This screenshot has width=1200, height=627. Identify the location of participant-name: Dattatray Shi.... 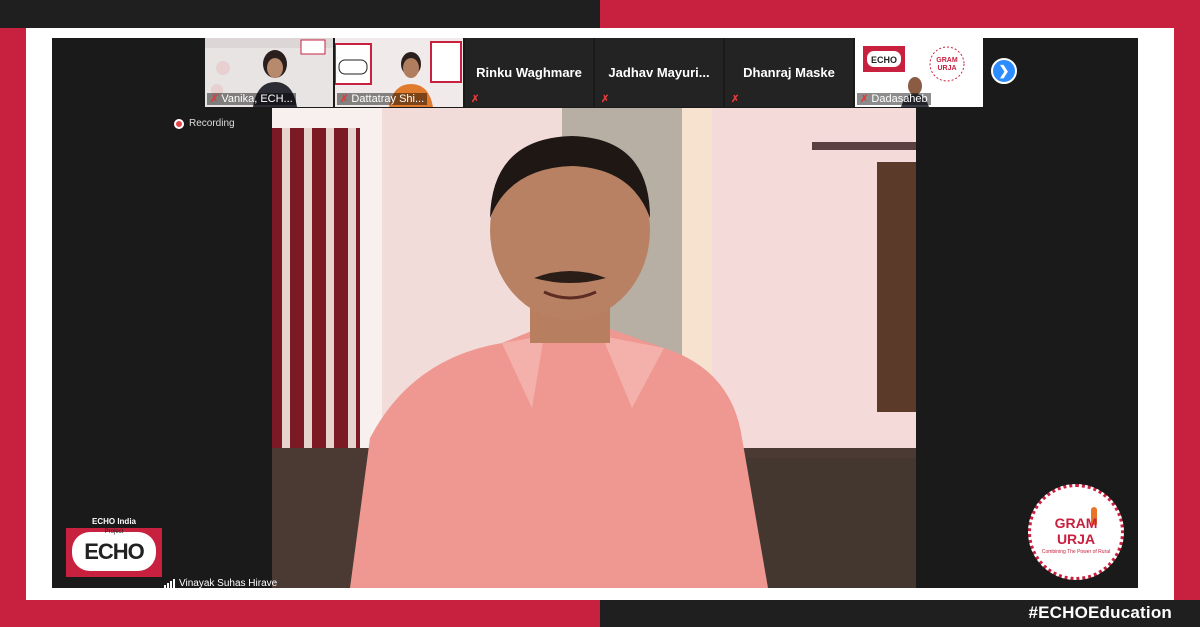
(388, 99).